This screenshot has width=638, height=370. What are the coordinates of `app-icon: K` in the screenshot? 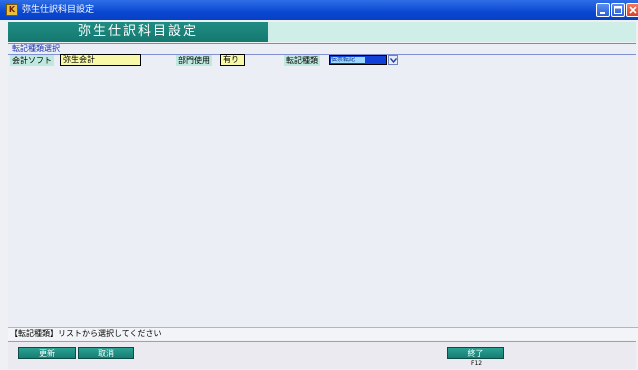 It's located at (12, 10).